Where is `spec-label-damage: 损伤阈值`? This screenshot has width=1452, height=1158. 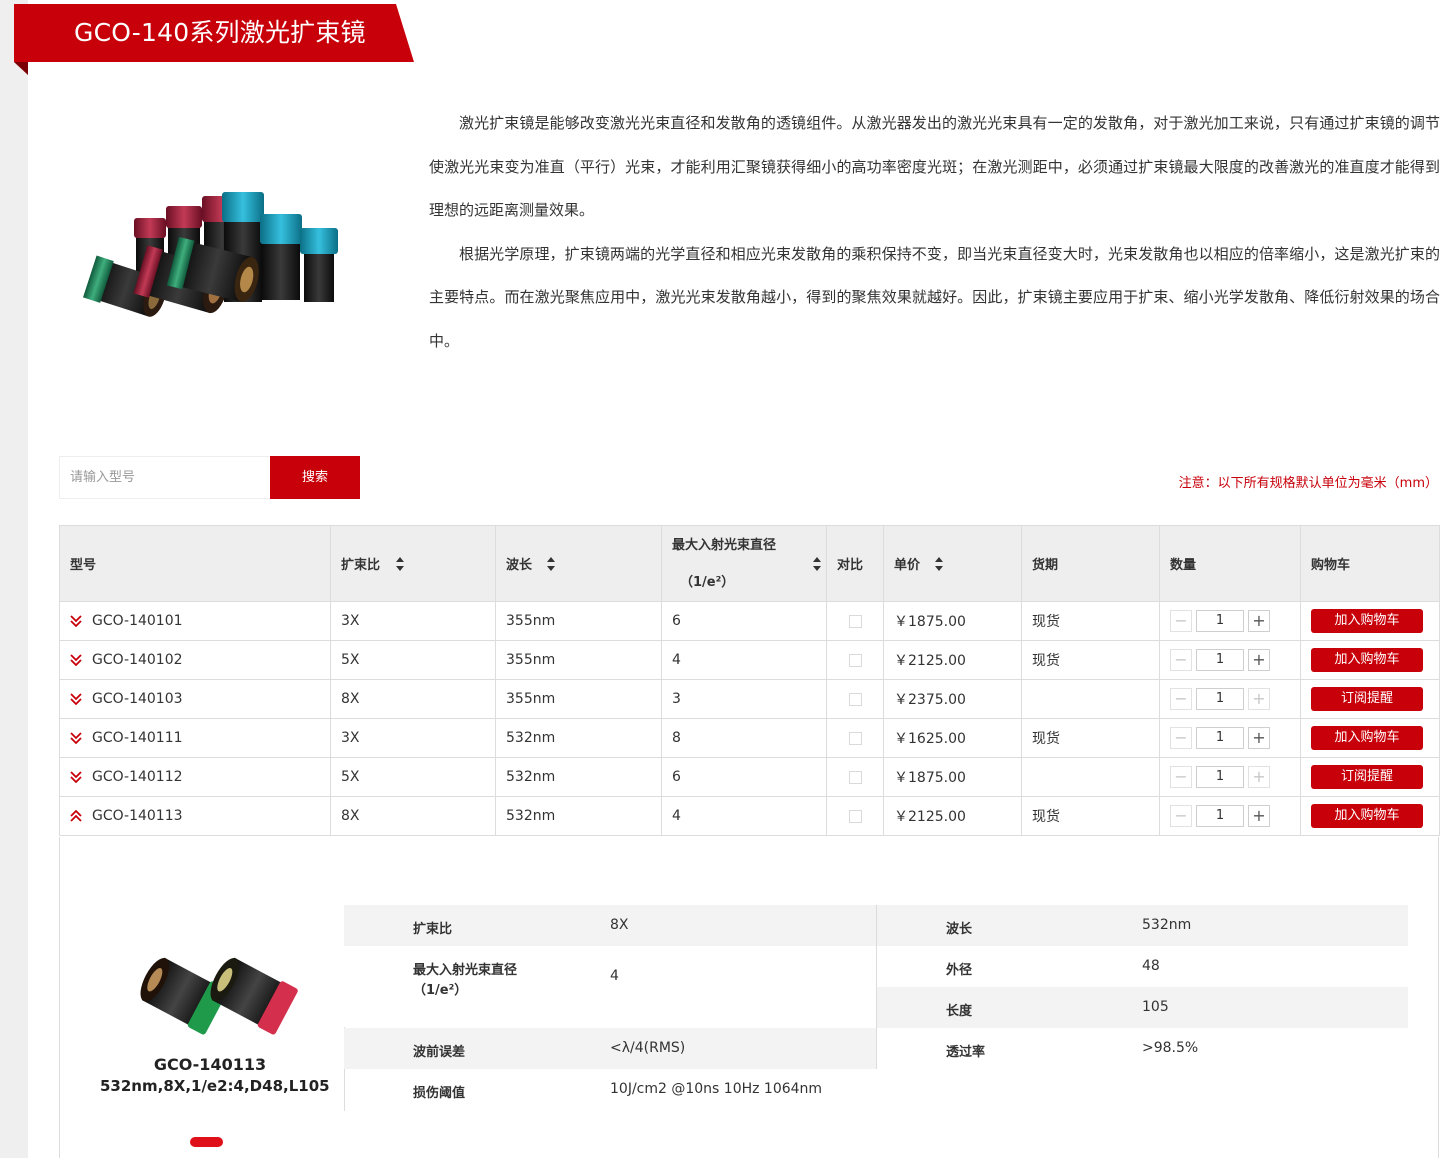 spec-label-damage: 损伤阈值 is located at coordinates (439, 1093).